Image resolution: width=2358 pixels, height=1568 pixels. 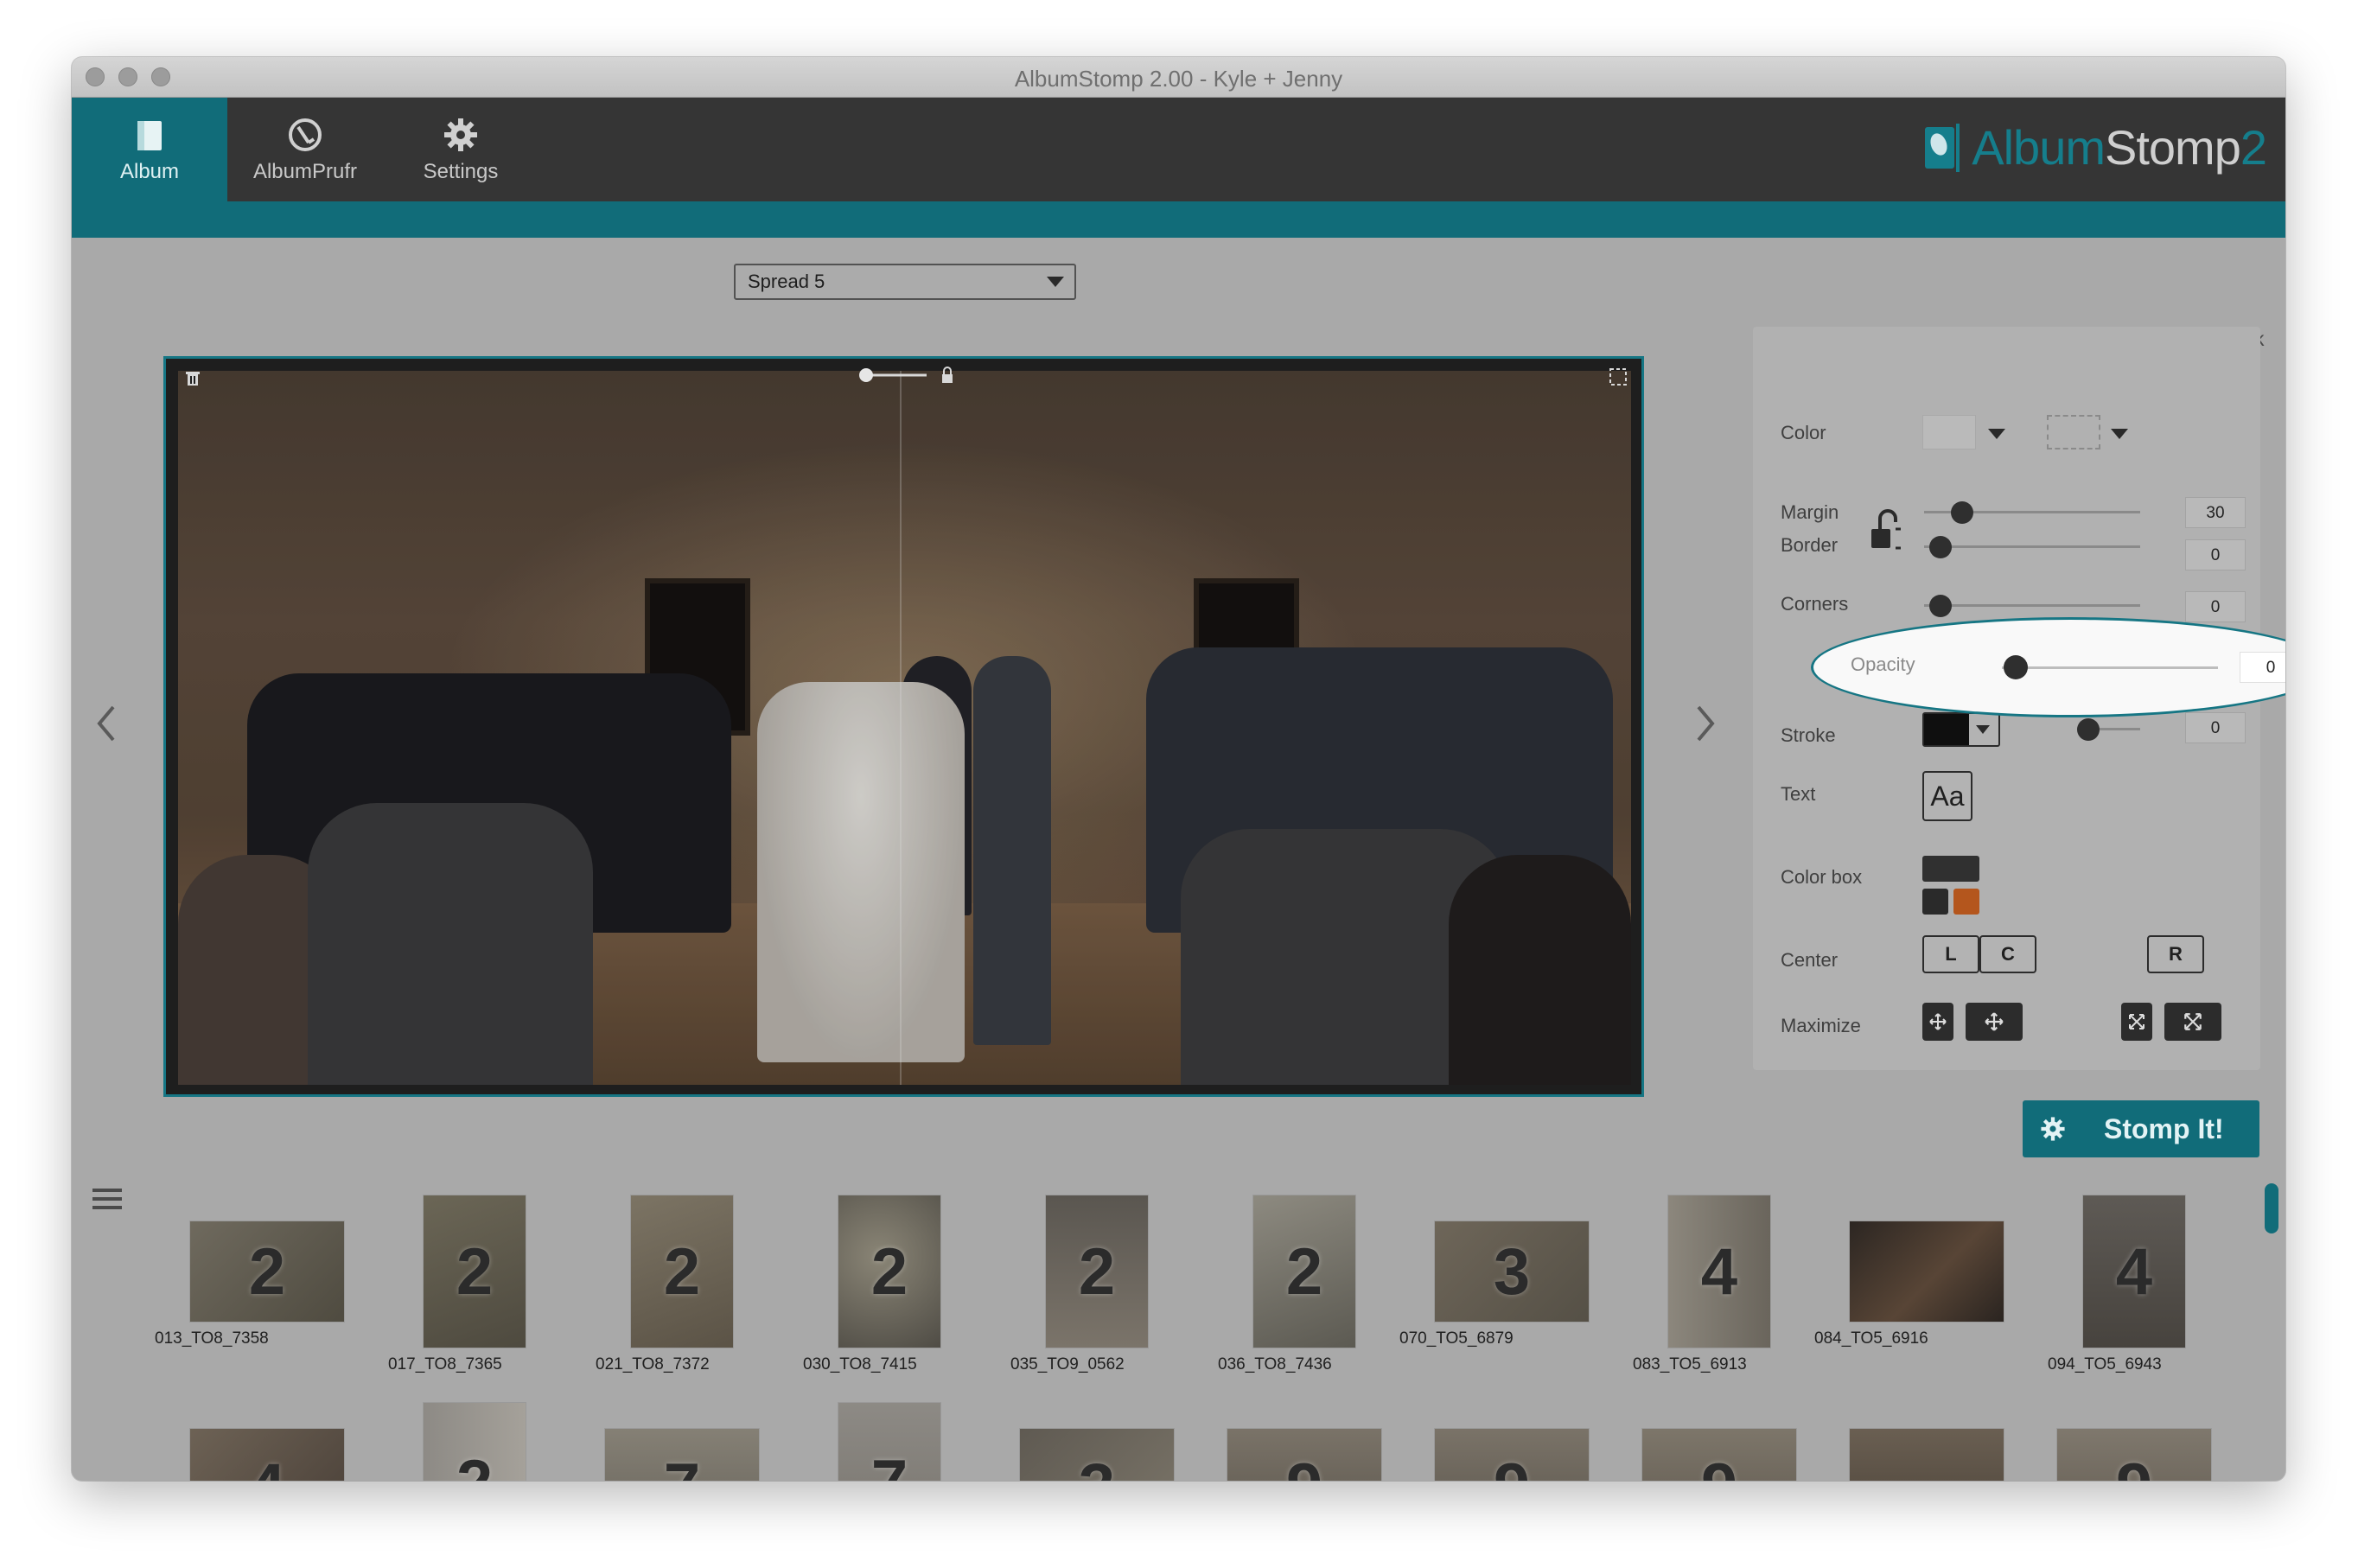 I want to click on nav-albumprufr-label: AlbumPrufr, so click(x=305, y=171).